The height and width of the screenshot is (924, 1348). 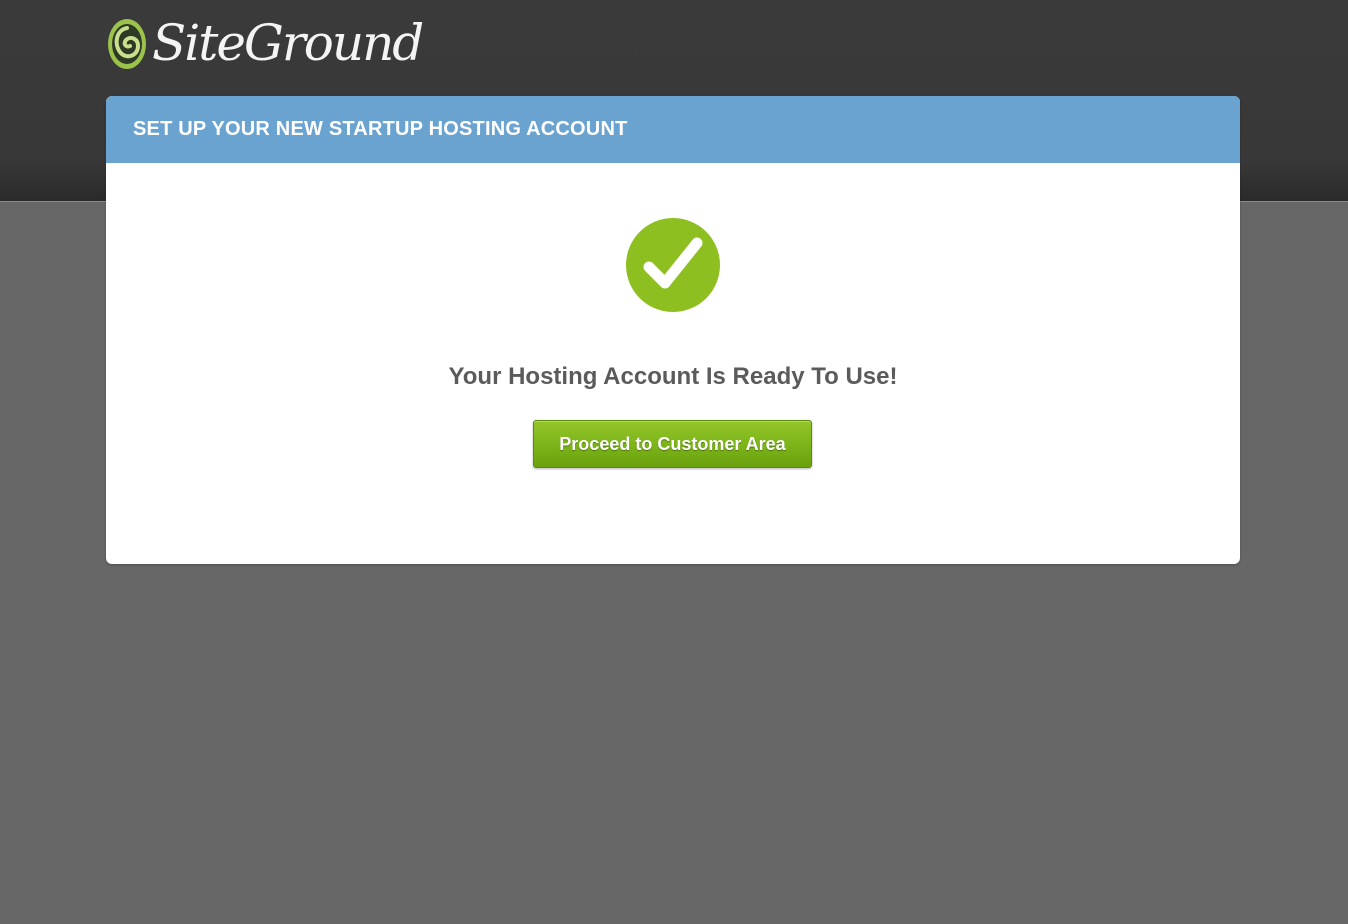 What do you see at coordinates (673, 376) in the screenshot?
I see `status-message: Your Hosting Account Is Ready To Use!` at bounding box center [673, 376].